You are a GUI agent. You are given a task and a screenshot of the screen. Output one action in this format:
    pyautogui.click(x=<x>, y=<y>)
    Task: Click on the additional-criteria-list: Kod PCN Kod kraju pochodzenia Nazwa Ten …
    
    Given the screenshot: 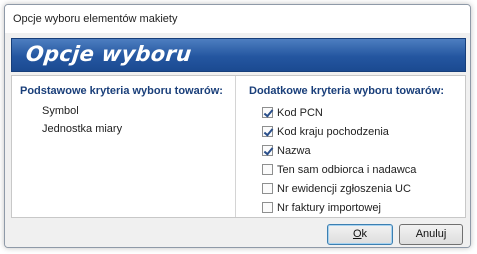 What is the action you would take?
    pyautogui.click(x=339, y=160)
    